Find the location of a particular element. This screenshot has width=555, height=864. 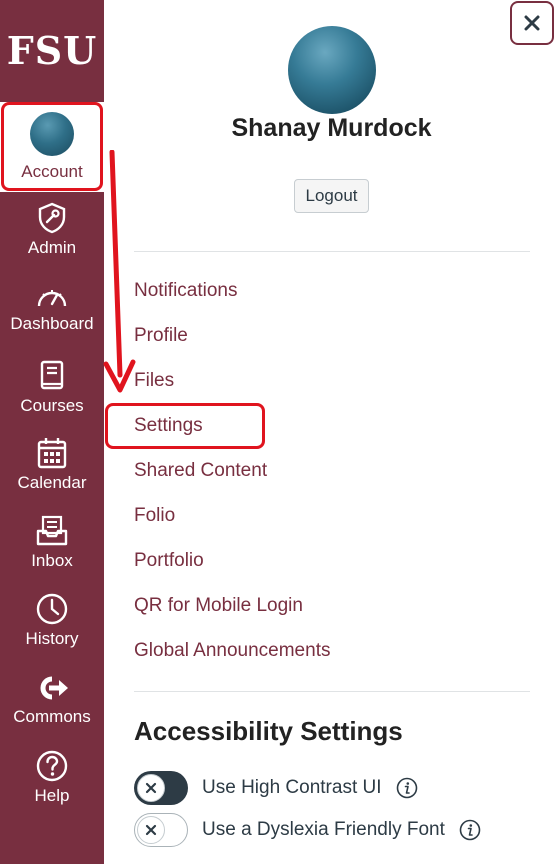

user-name: Shanay Murdock is located at coordinates (331, 128).